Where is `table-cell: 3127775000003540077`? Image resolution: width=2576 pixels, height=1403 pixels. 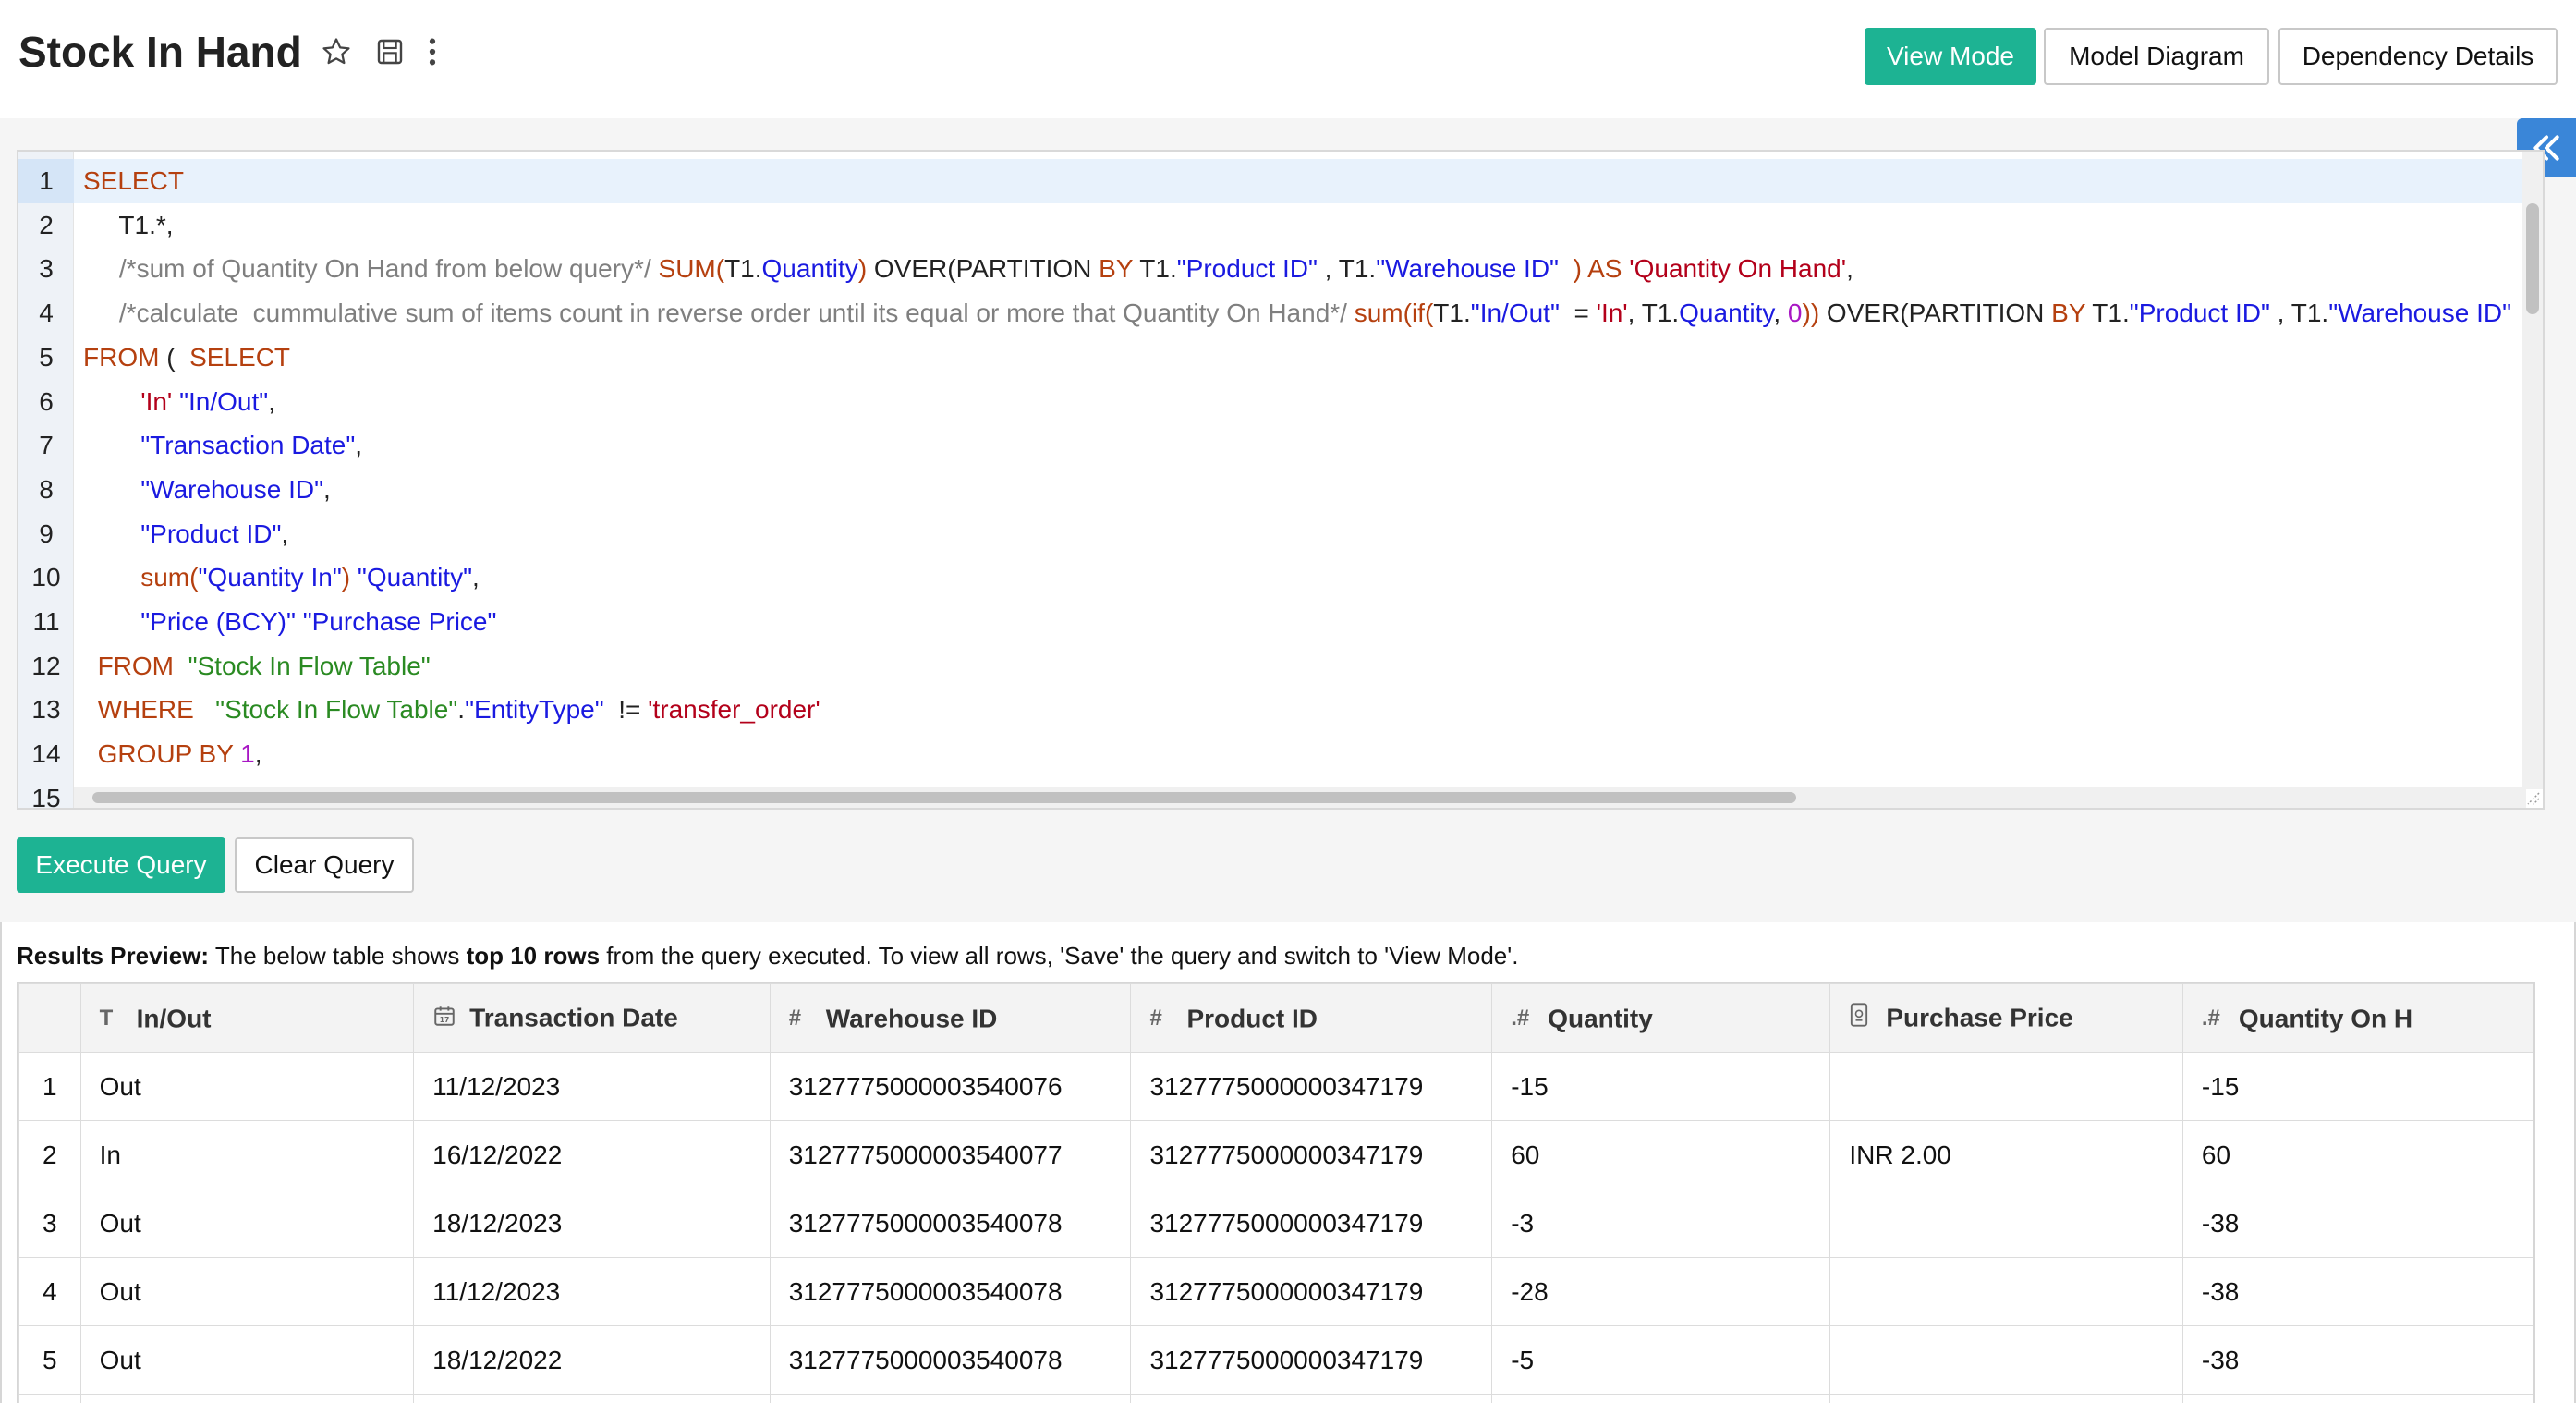 table-cell: 3127775000003540077 is located at coordinates (950, 1155).